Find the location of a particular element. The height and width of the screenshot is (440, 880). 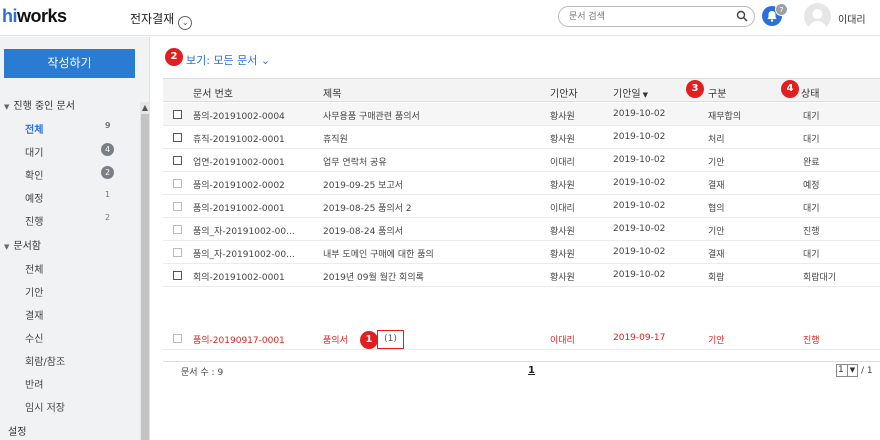

top-bar: hiworks 전자결재⌄ 7 이대리 is located at coordinates (440, 18).